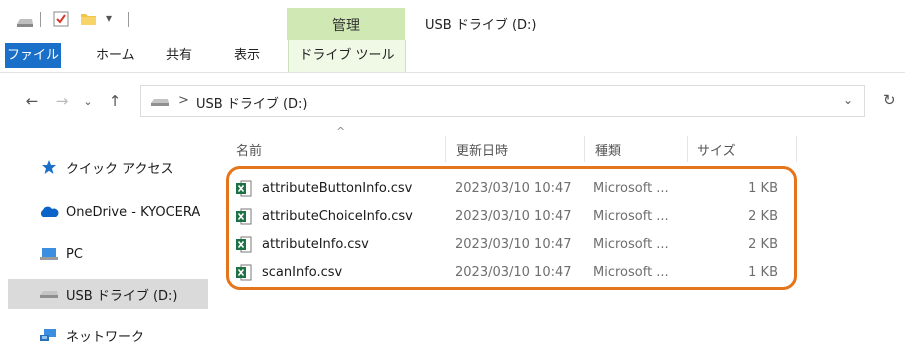 This screenshot has width=905, height=360. What do you see at coordinates (109, 18) in the screenshot?
I see `customize-dropdown-icon: ▾` at bounding box center [109, 18].